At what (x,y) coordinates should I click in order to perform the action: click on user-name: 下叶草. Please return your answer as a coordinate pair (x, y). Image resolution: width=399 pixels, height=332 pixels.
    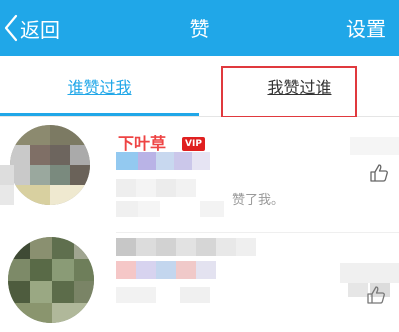
    Looking at the image, I should click on (142, 142).